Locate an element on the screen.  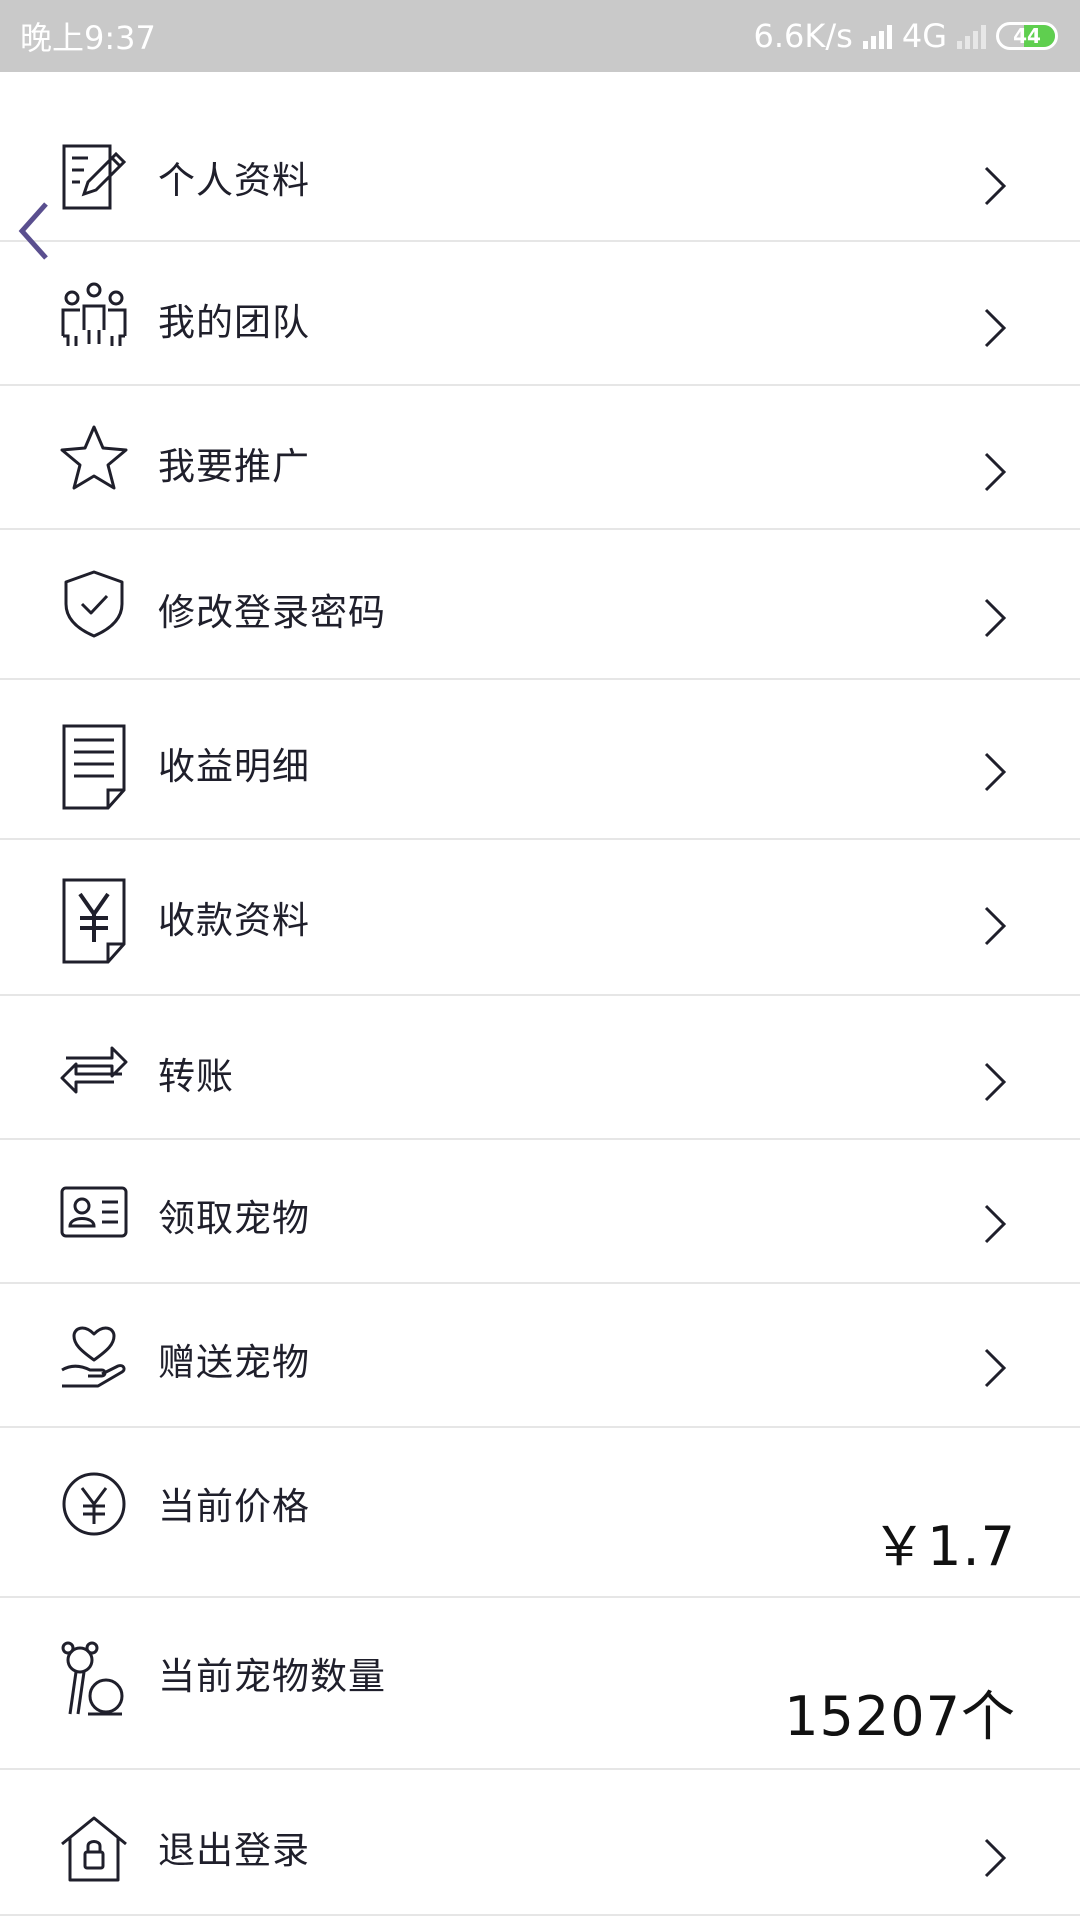
team-icon is located at coordinates (94, 314).